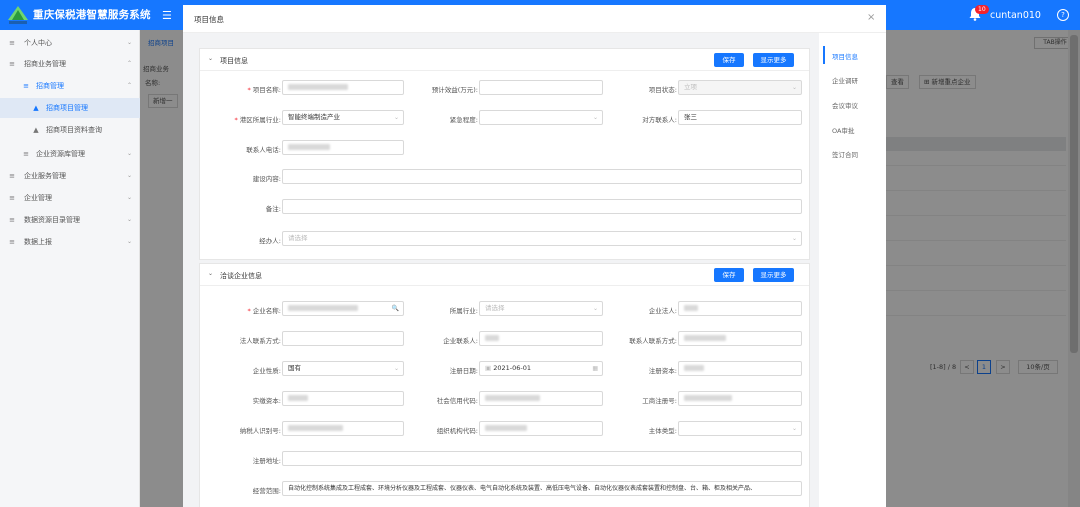 The image size is (1080, 507). What do you see at coordinates (740, 428) in the screenshot?
I see `entity-type-select: ⌄` at bounding box center [740, 428].